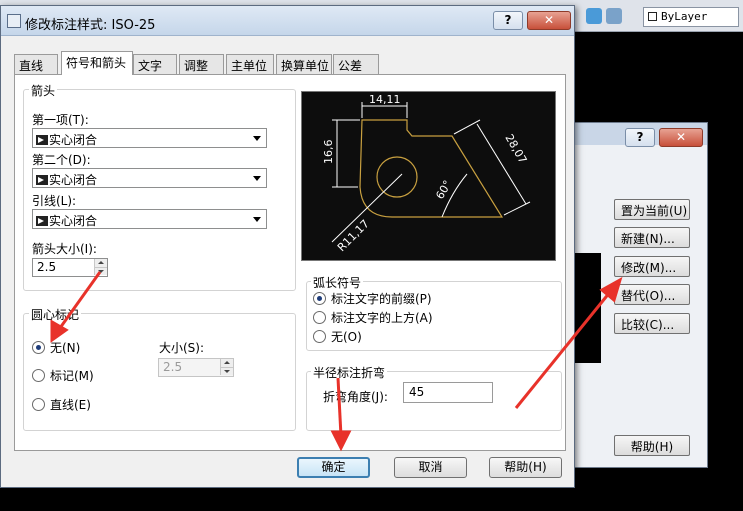  What do you see at coordinates (43, 90) in the screenshot?
I see `arrowheads-group-title: 箭头` at bounding box center [43, 90].